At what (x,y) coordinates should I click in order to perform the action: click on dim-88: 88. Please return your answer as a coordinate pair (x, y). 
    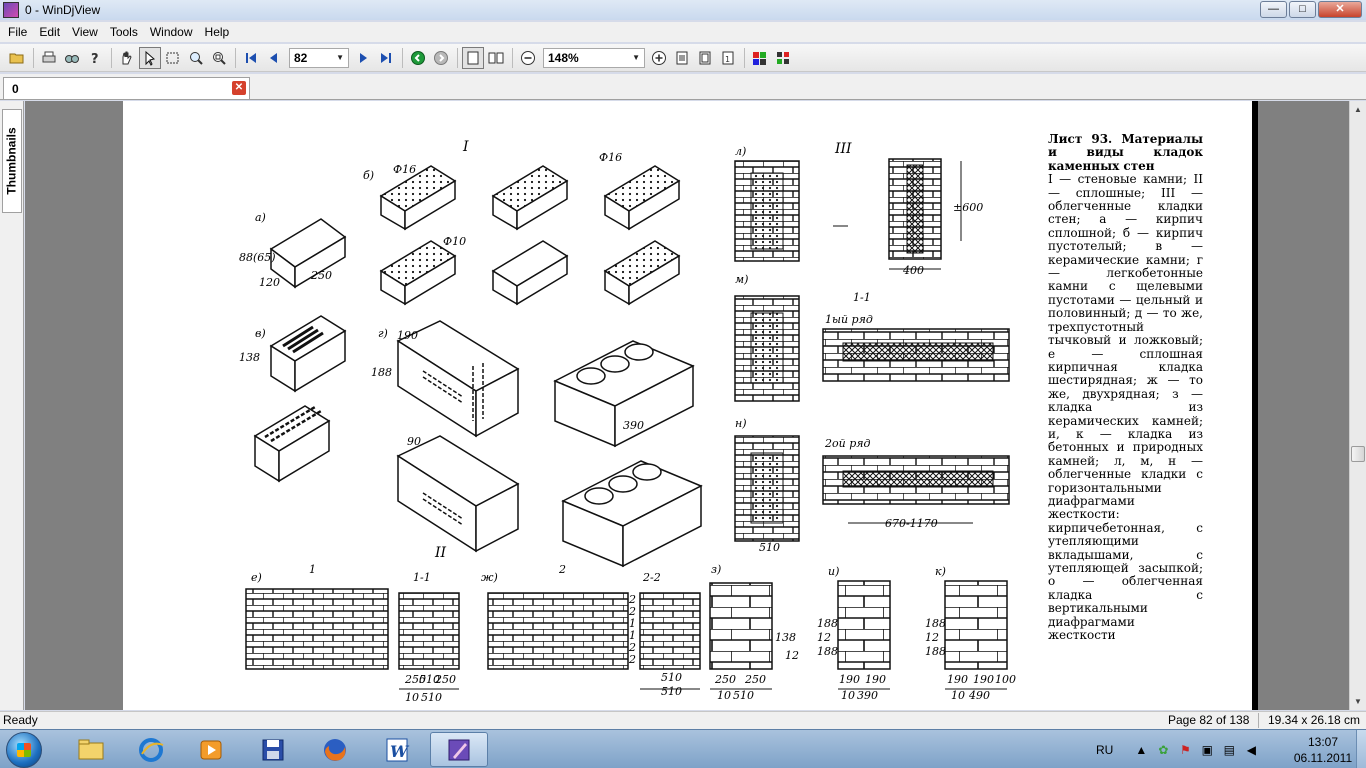
    Looking at the image, I should click on (246, 257).